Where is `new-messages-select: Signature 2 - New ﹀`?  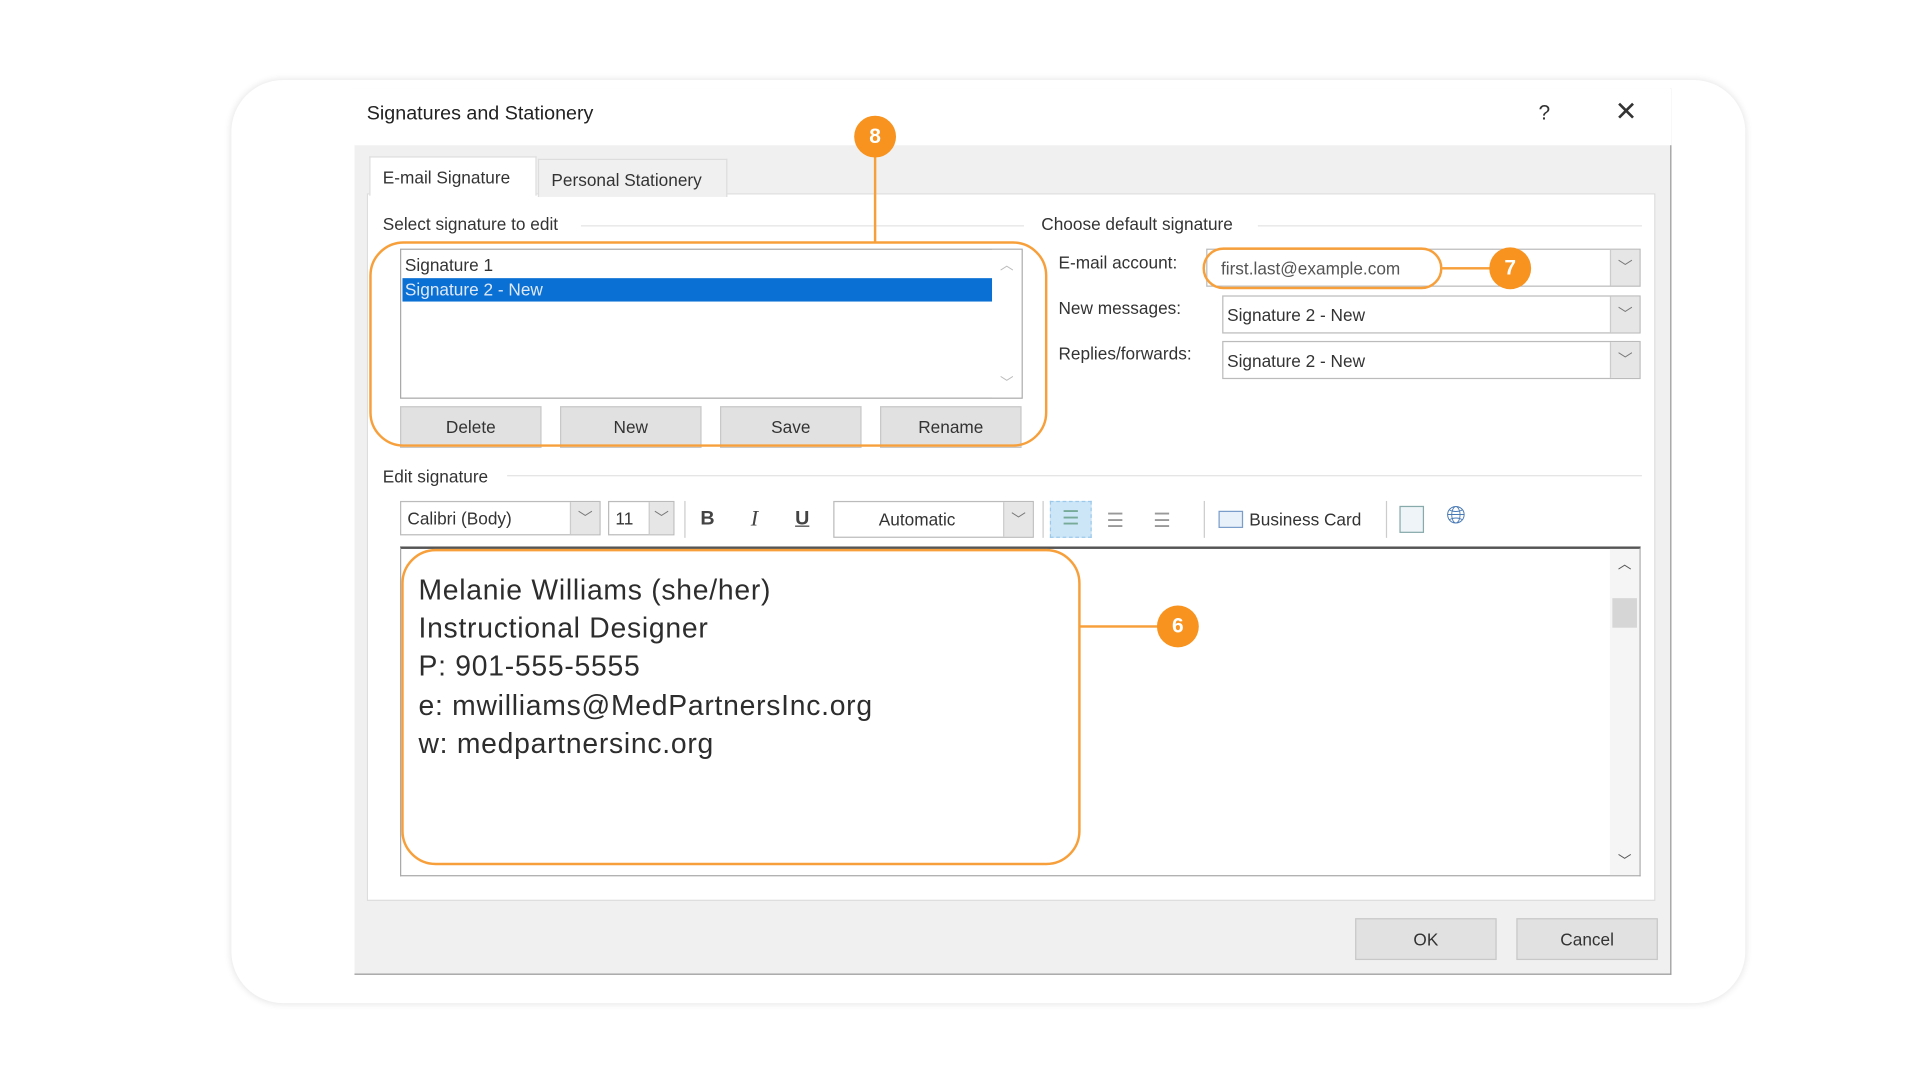
new-messages-select: Signature 2 - New ﹀ is located at coordinates (1431, 314).